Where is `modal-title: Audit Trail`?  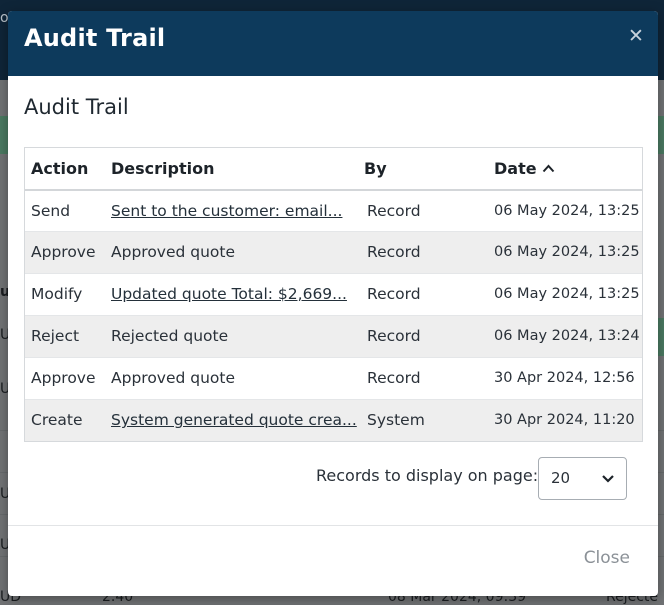
modal-title: Audit Trail is located at coordinates (95, 38).